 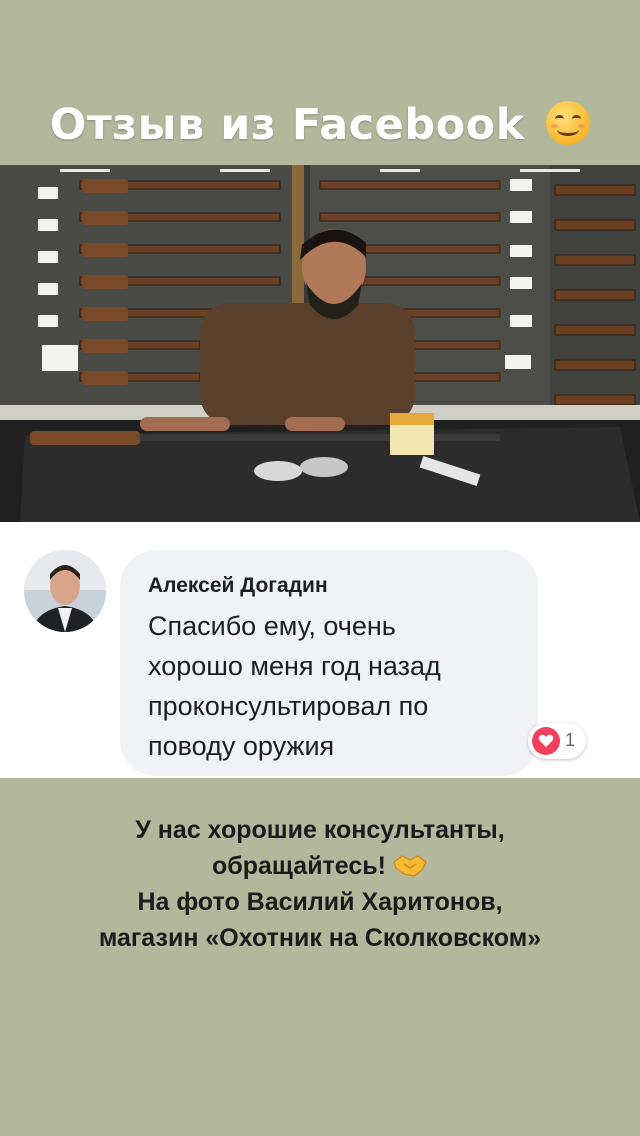 I want to click on comment-line: проконсультировал по, so click(x=288, y=706).